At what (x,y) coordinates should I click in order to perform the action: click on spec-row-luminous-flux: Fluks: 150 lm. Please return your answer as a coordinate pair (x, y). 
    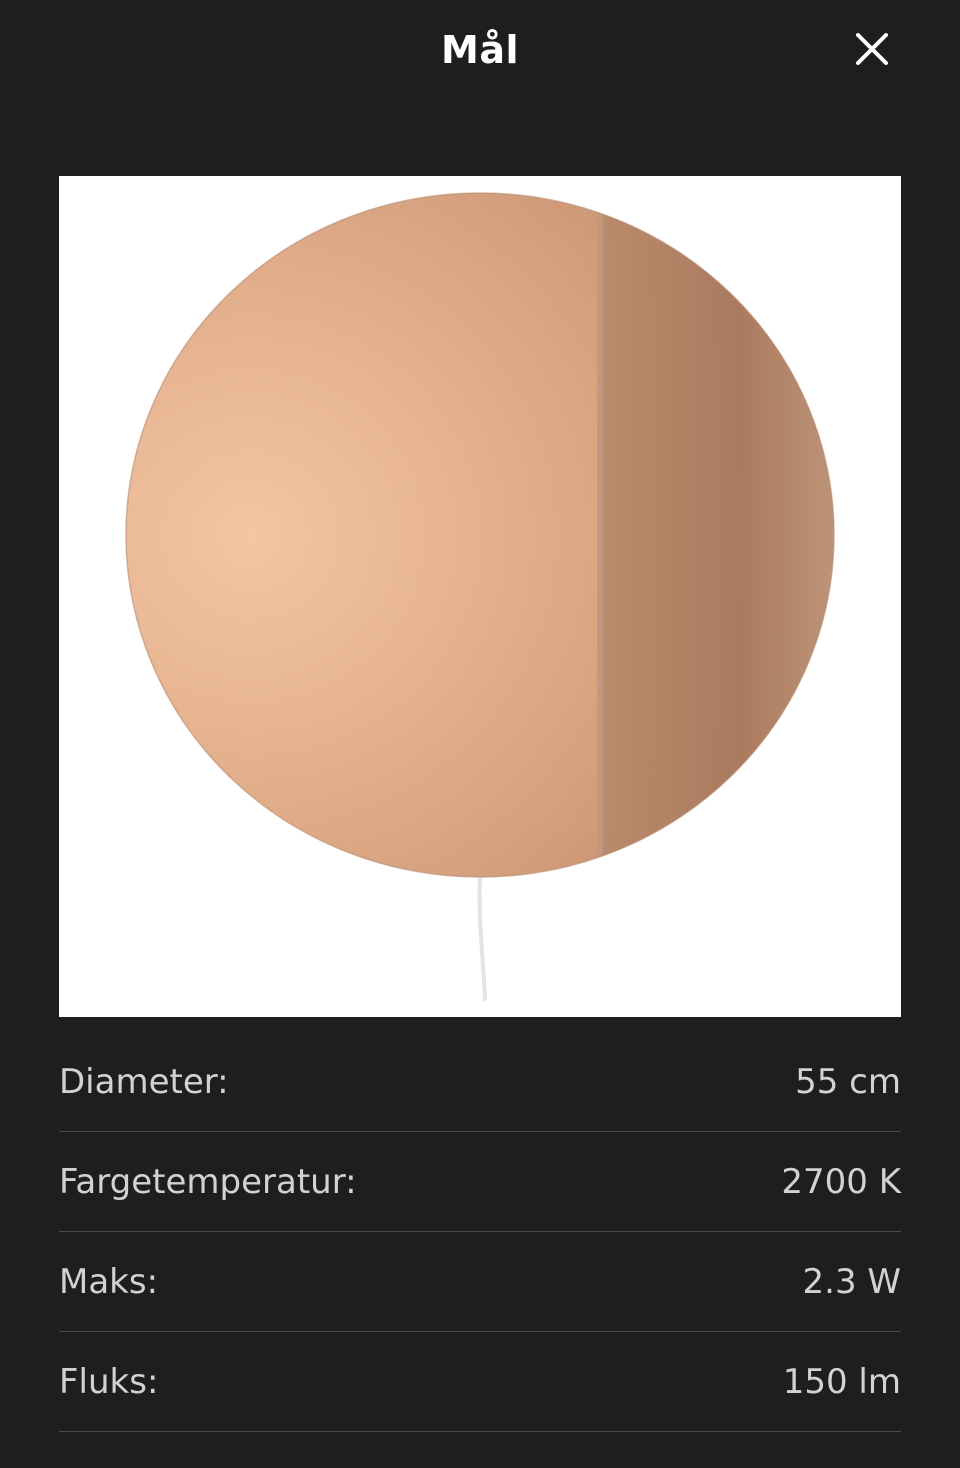
    Looking at the image, I should click on (480, 1382).